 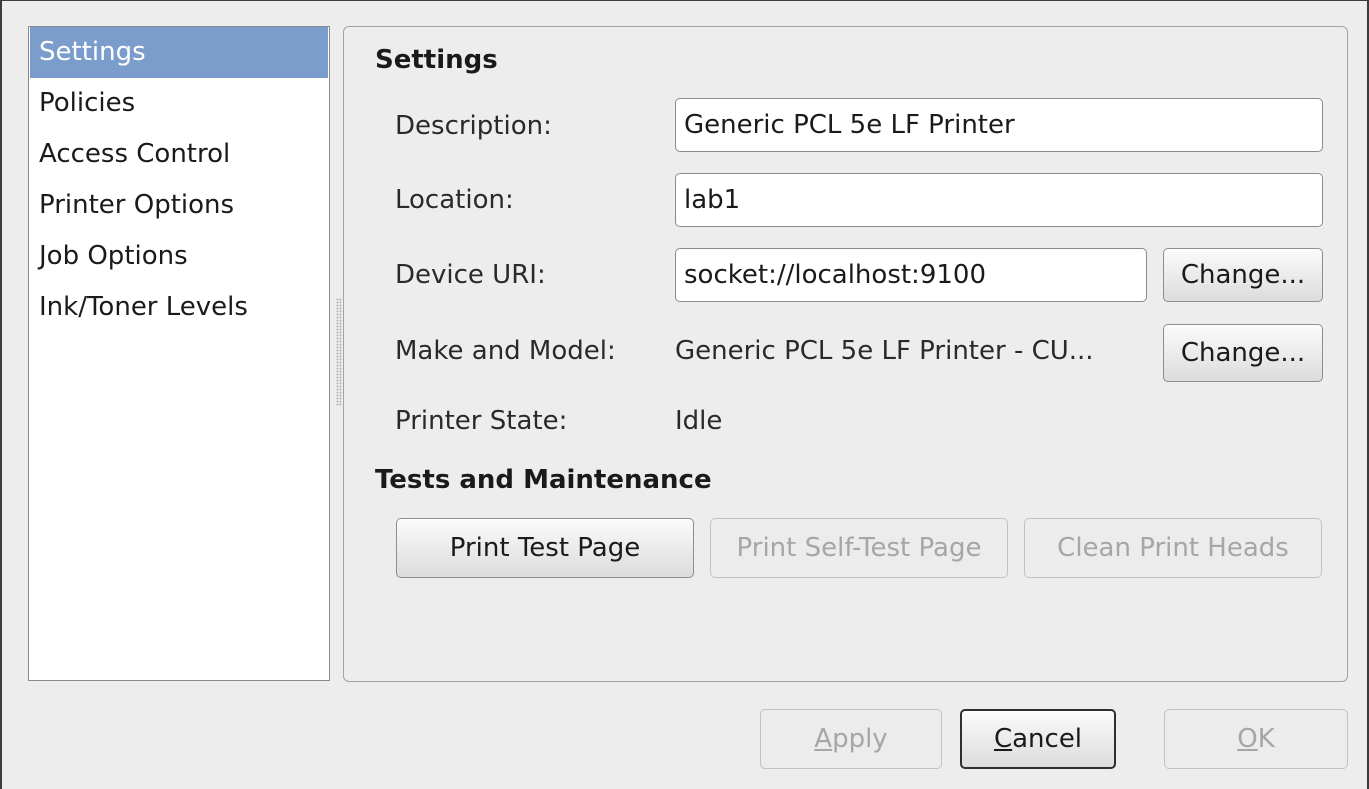 What do you see at coordinates (179, 103) in the screenshot?
I see `sidebar-item-policies: Policies` at bounding box center [179, 103].